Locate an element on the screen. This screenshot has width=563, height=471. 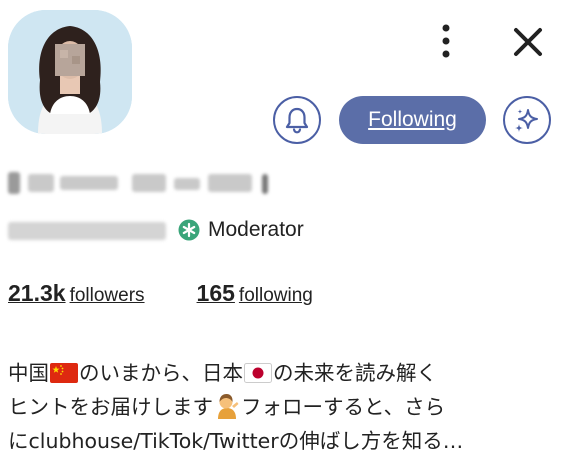
bio-text: フォローすると、さら is located at coordinates (343, 407).